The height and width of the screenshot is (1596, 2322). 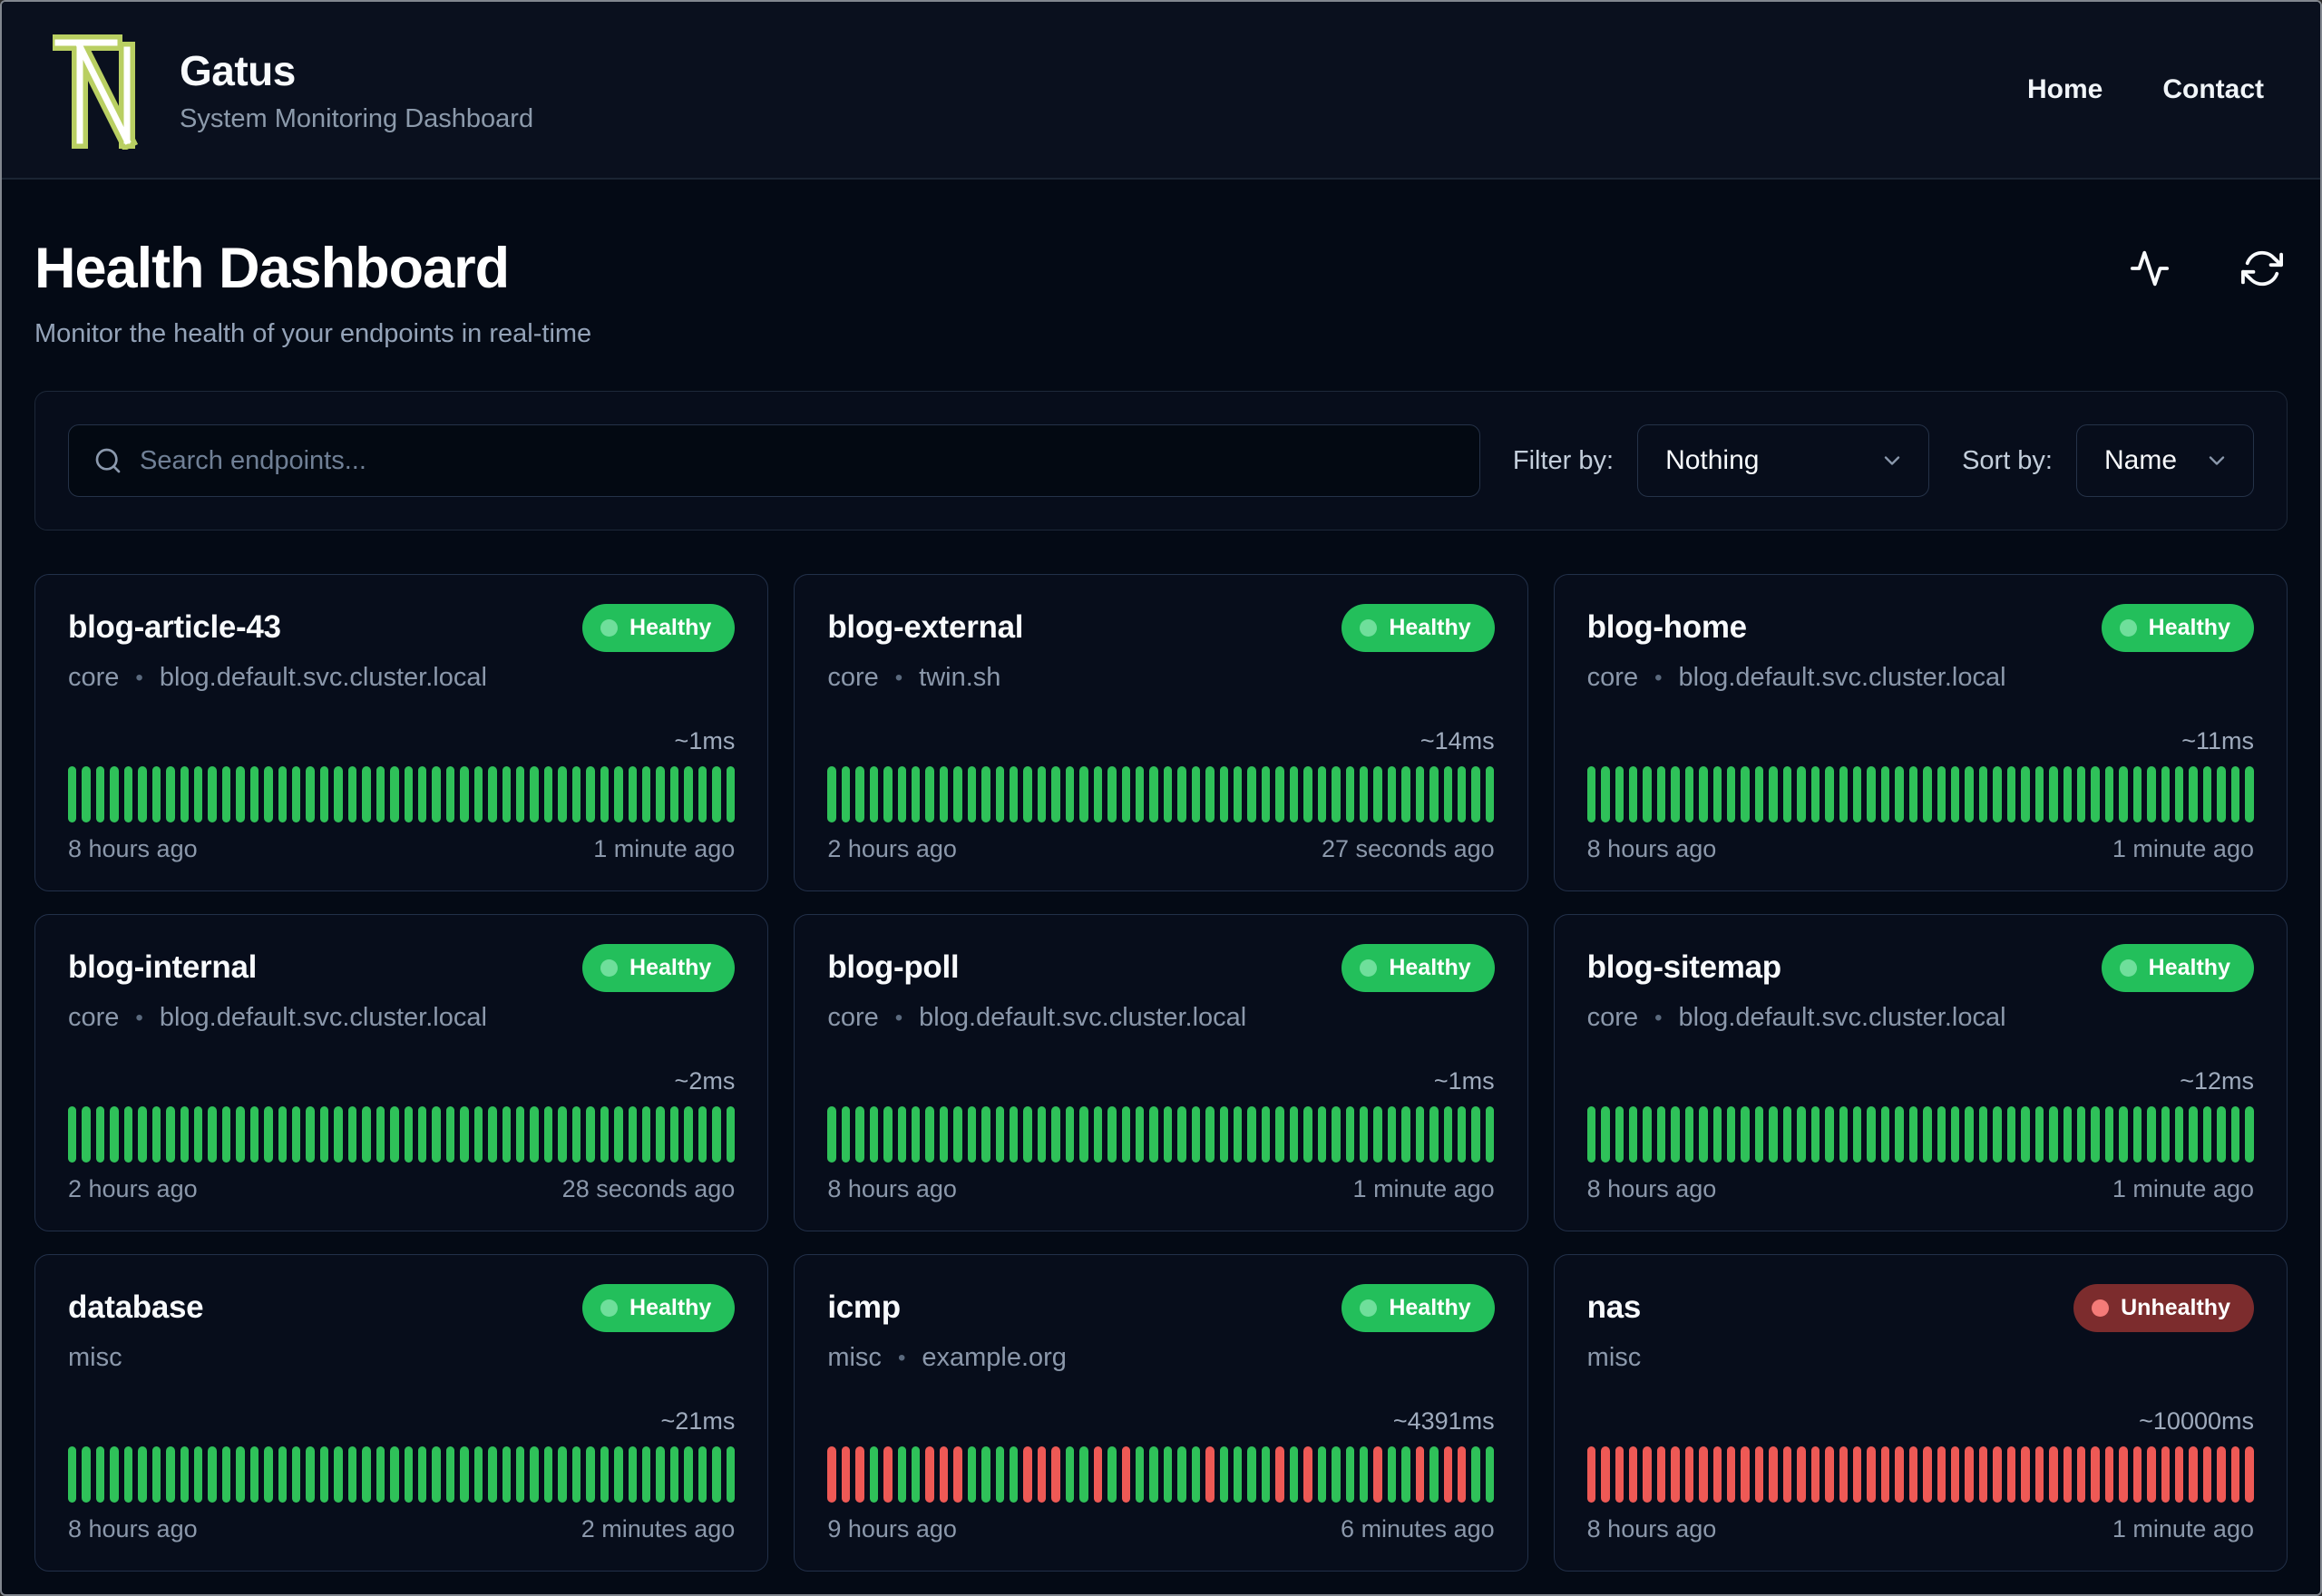 I want to click on nav-link-contact: Contact, so click(x=2213, y=89).